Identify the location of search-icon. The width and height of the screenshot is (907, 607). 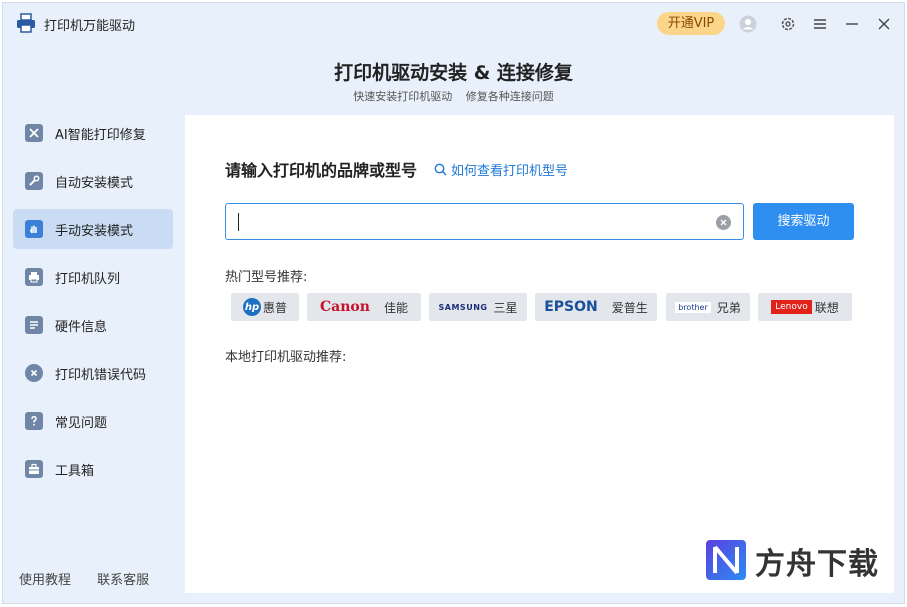
(440, 169).